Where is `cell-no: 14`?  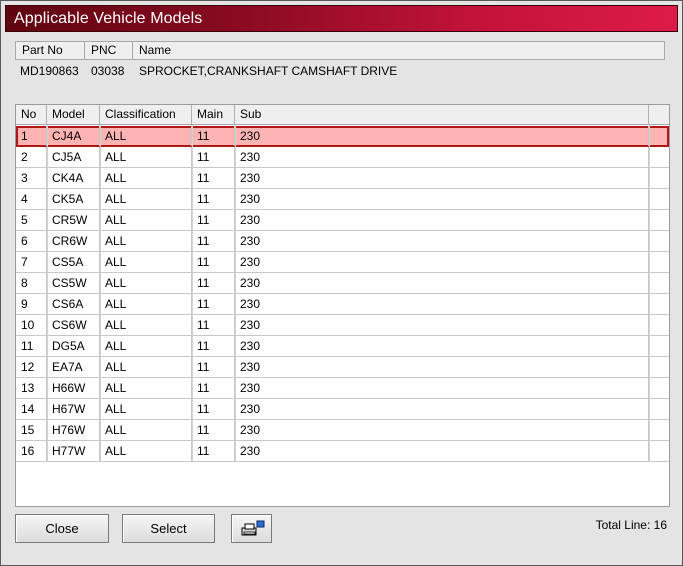 cell-no: 14 is located at coordinates (31, 409).